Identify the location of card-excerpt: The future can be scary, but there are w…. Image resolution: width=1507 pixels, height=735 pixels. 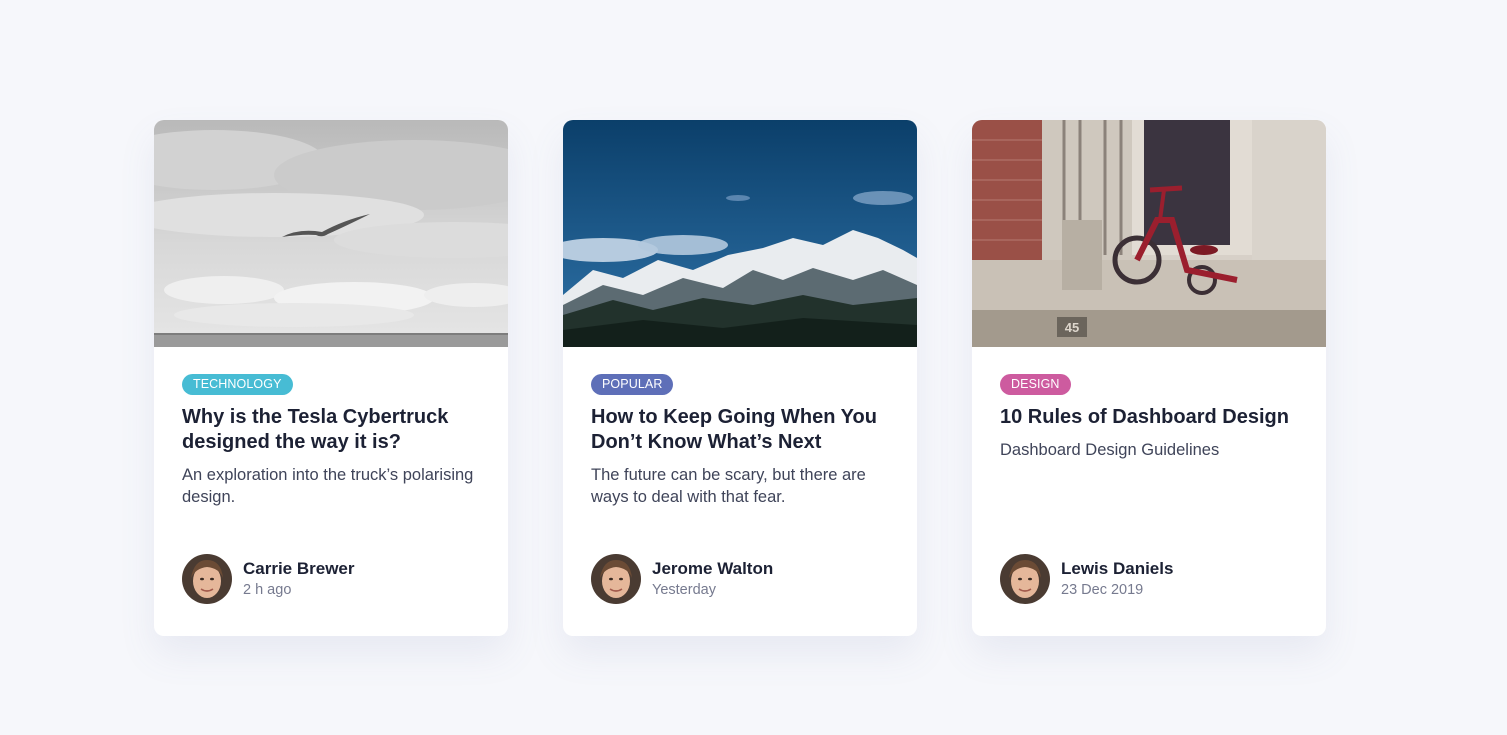
(728, 486).